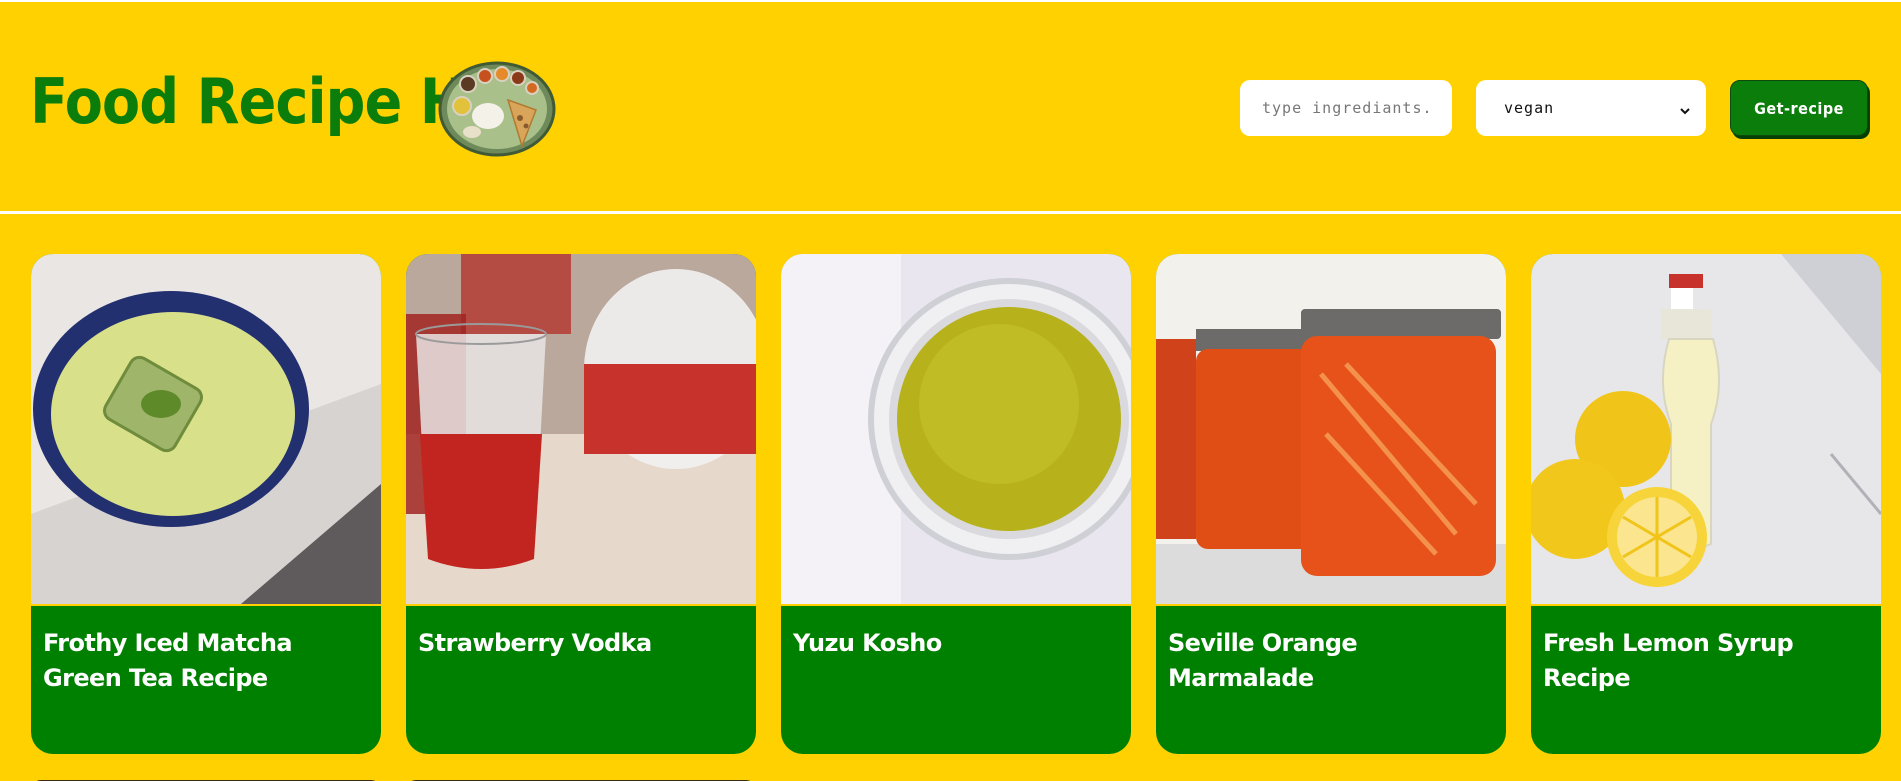 The image size is (1901, 781). Describe the element at coordinates (206, 429) in the screenshot. I see `iced-matcha-bowl-image` at that location.